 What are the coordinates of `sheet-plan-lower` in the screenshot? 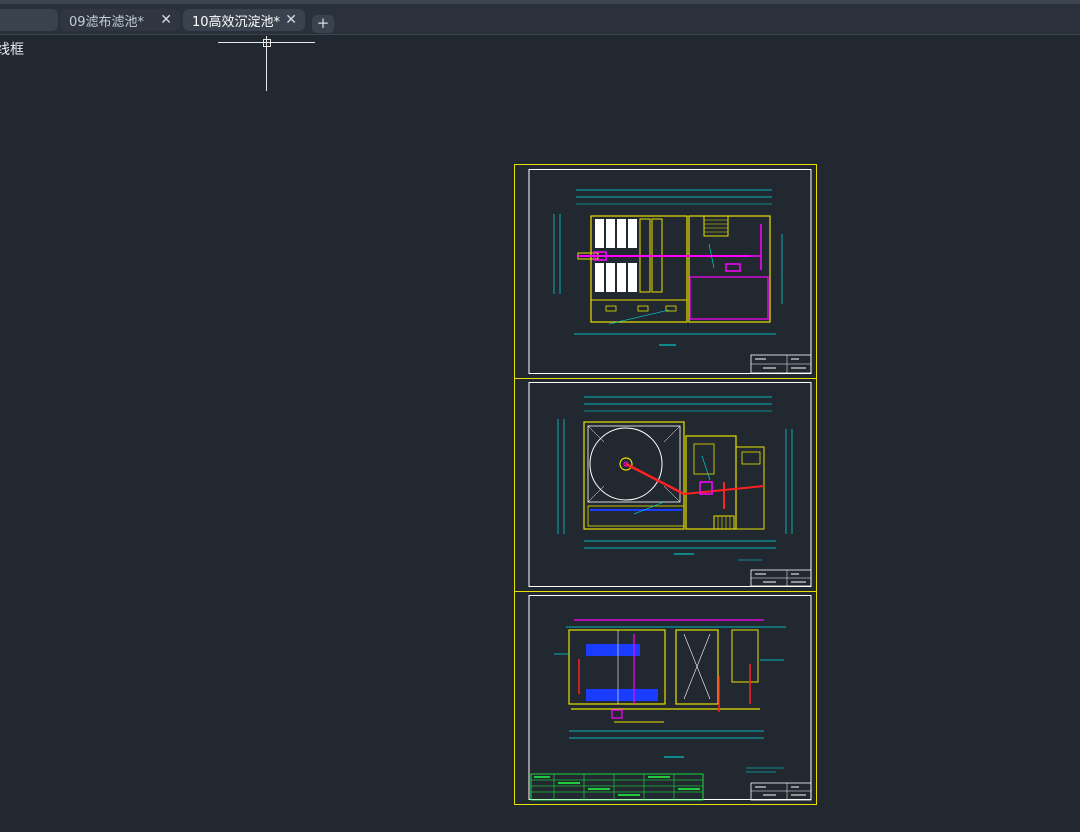 It's located at (670, 484).